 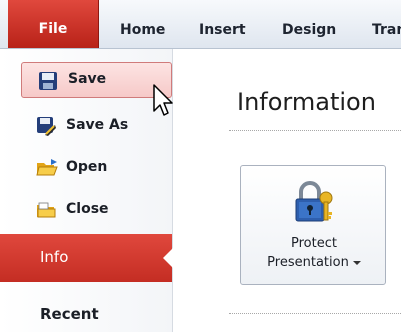 What do you see at coordinates (46, 210) in the screenshot?
I see `close-folder-icon` at bounding box center [46, 210].